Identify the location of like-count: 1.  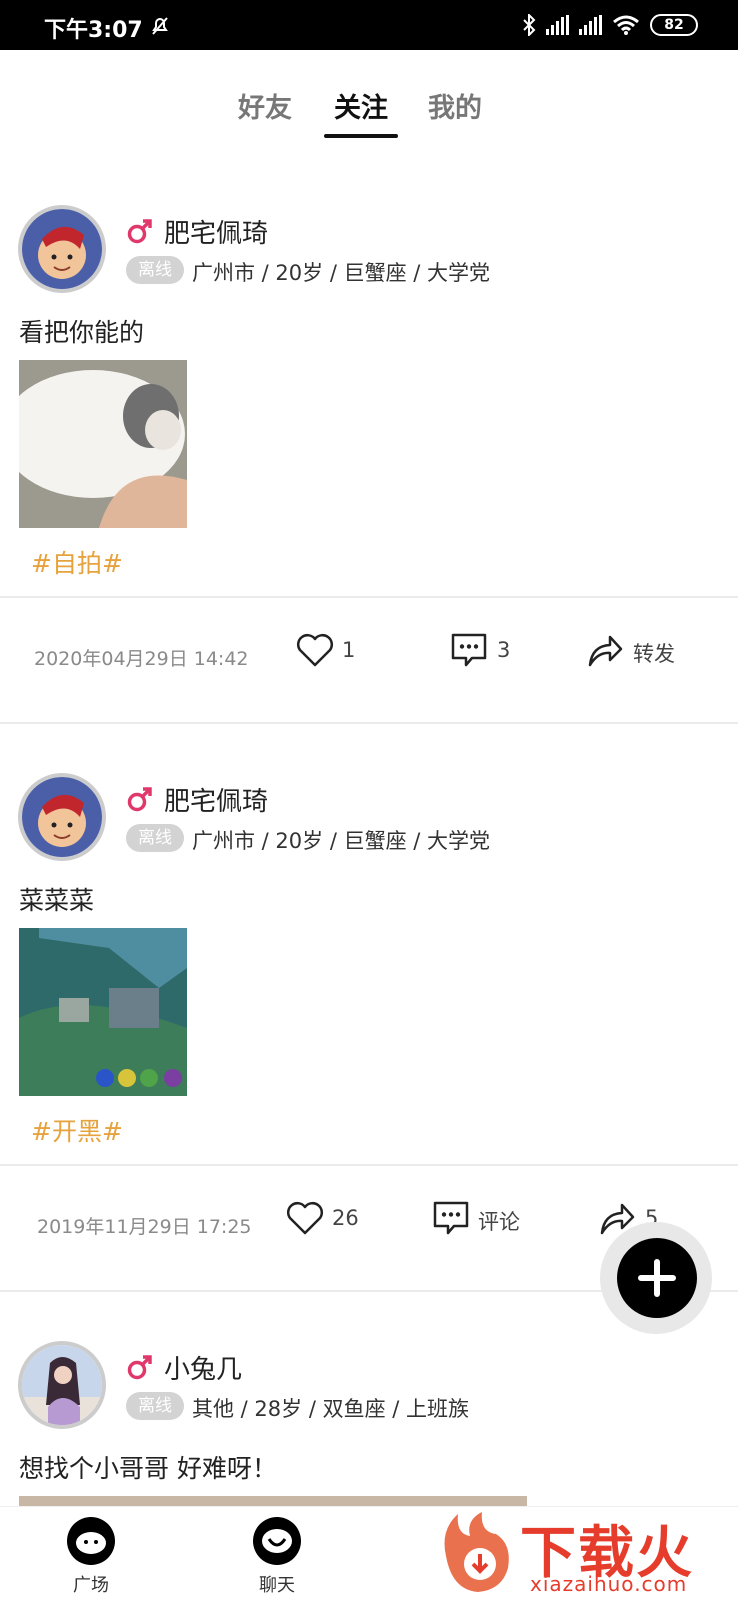
(349, 650).